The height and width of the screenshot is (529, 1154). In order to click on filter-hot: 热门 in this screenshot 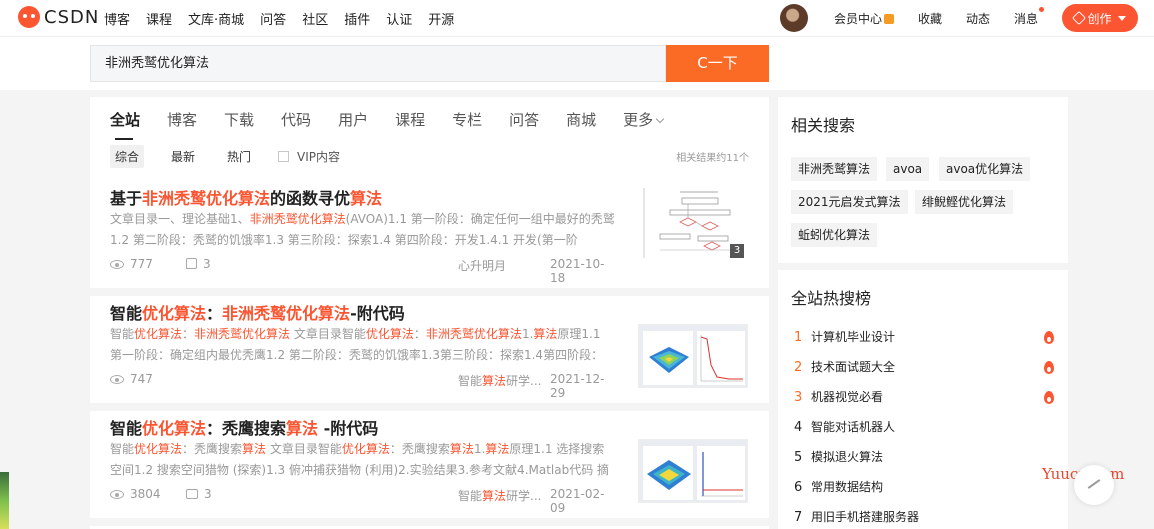, I will do `click(239, 156)`.